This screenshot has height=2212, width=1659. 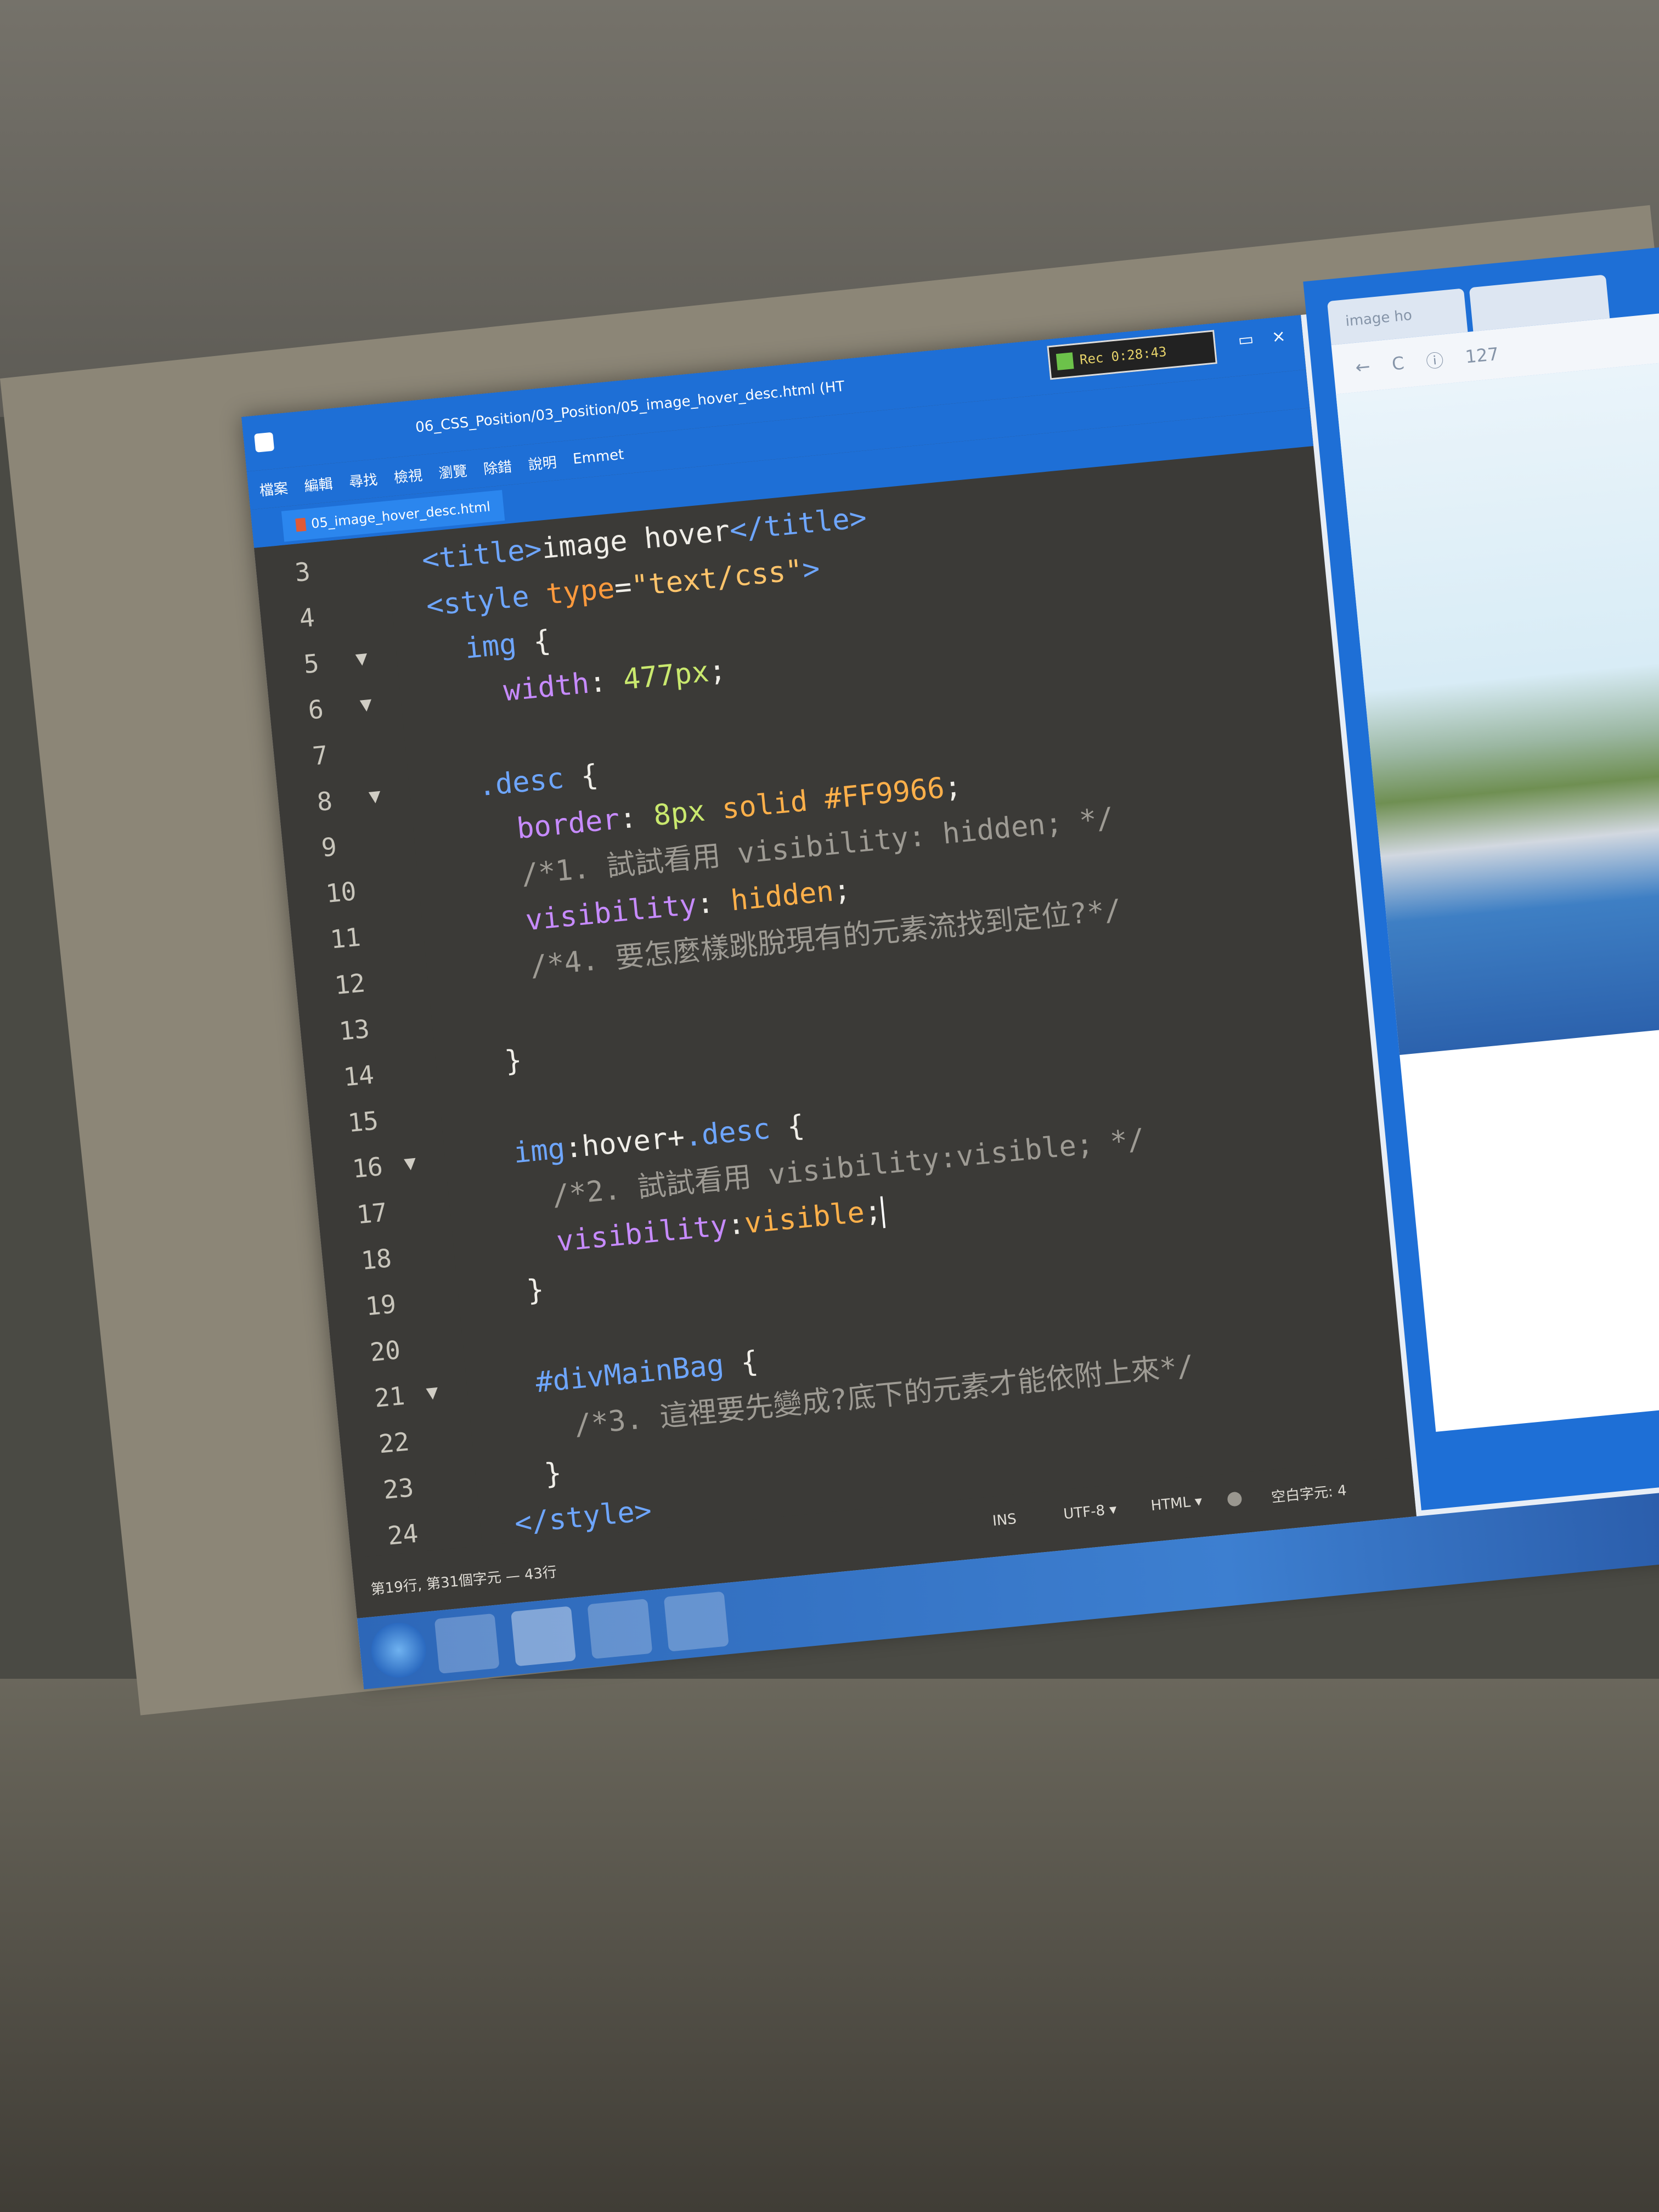 I want to click on close-button: ×, so click(x=1279, y=337).